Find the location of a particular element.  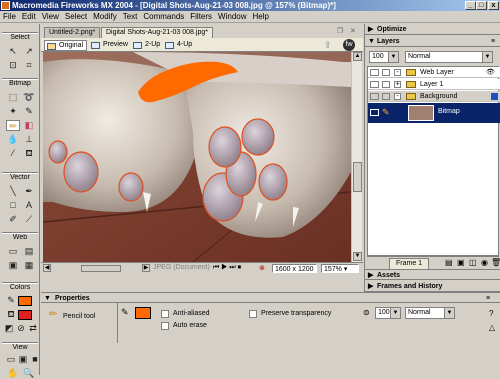

hide-slices-icon: ▣ is located at coordinates (13, 265).